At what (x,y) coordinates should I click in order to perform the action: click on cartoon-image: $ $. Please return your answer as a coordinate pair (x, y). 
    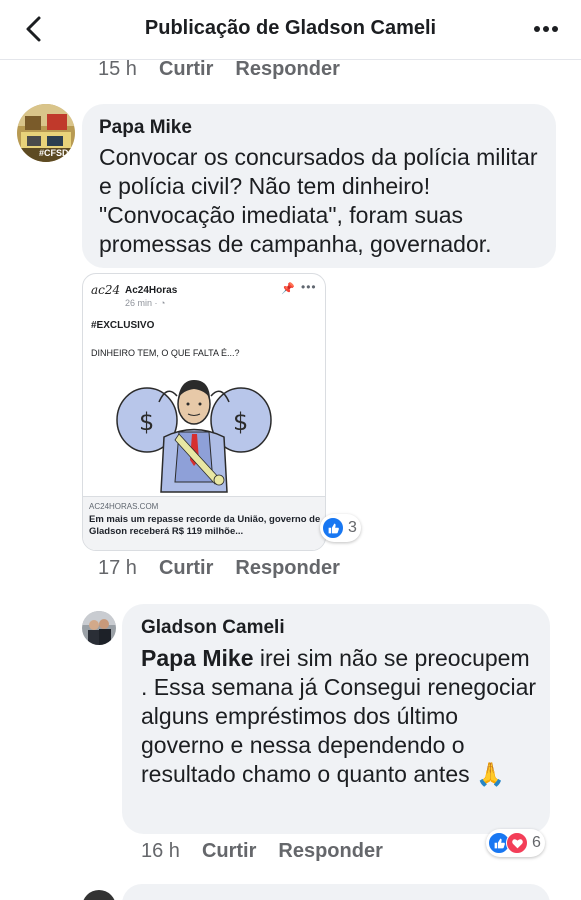
    Looking at the image, I should click on (194, 429).